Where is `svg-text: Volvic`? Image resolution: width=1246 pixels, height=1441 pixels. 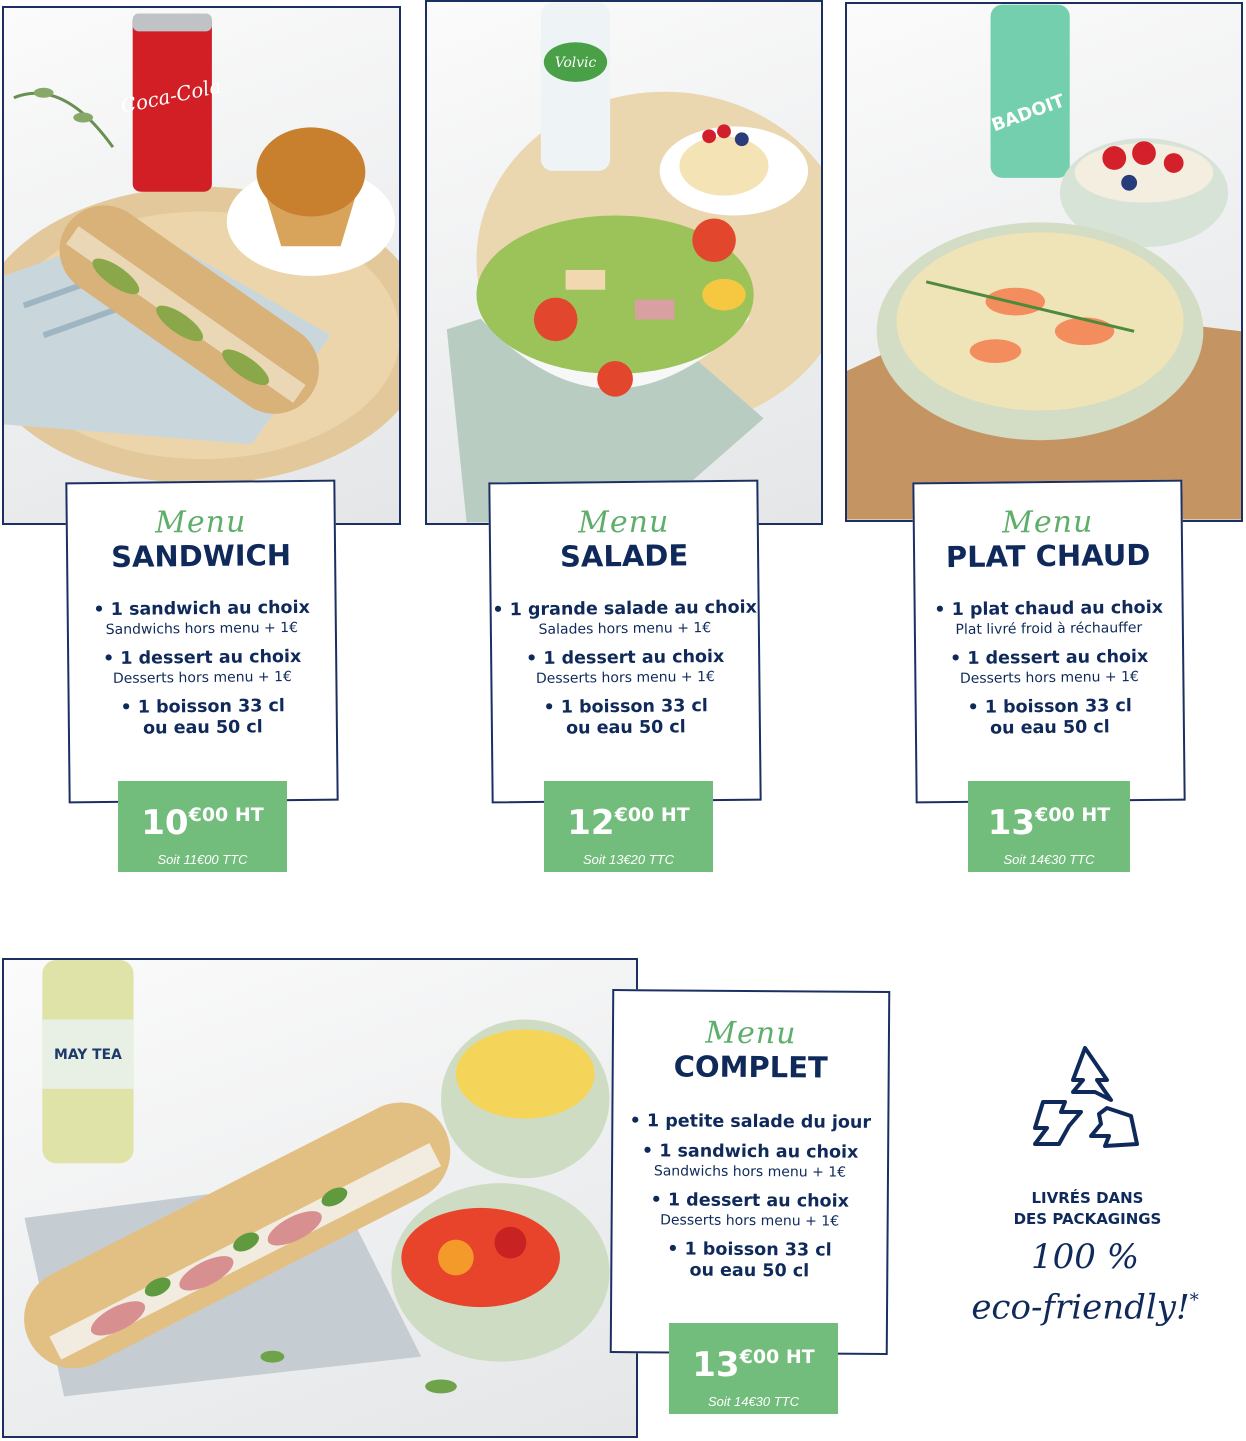
svg-text: Volvic is located at coordinates (576, 63).